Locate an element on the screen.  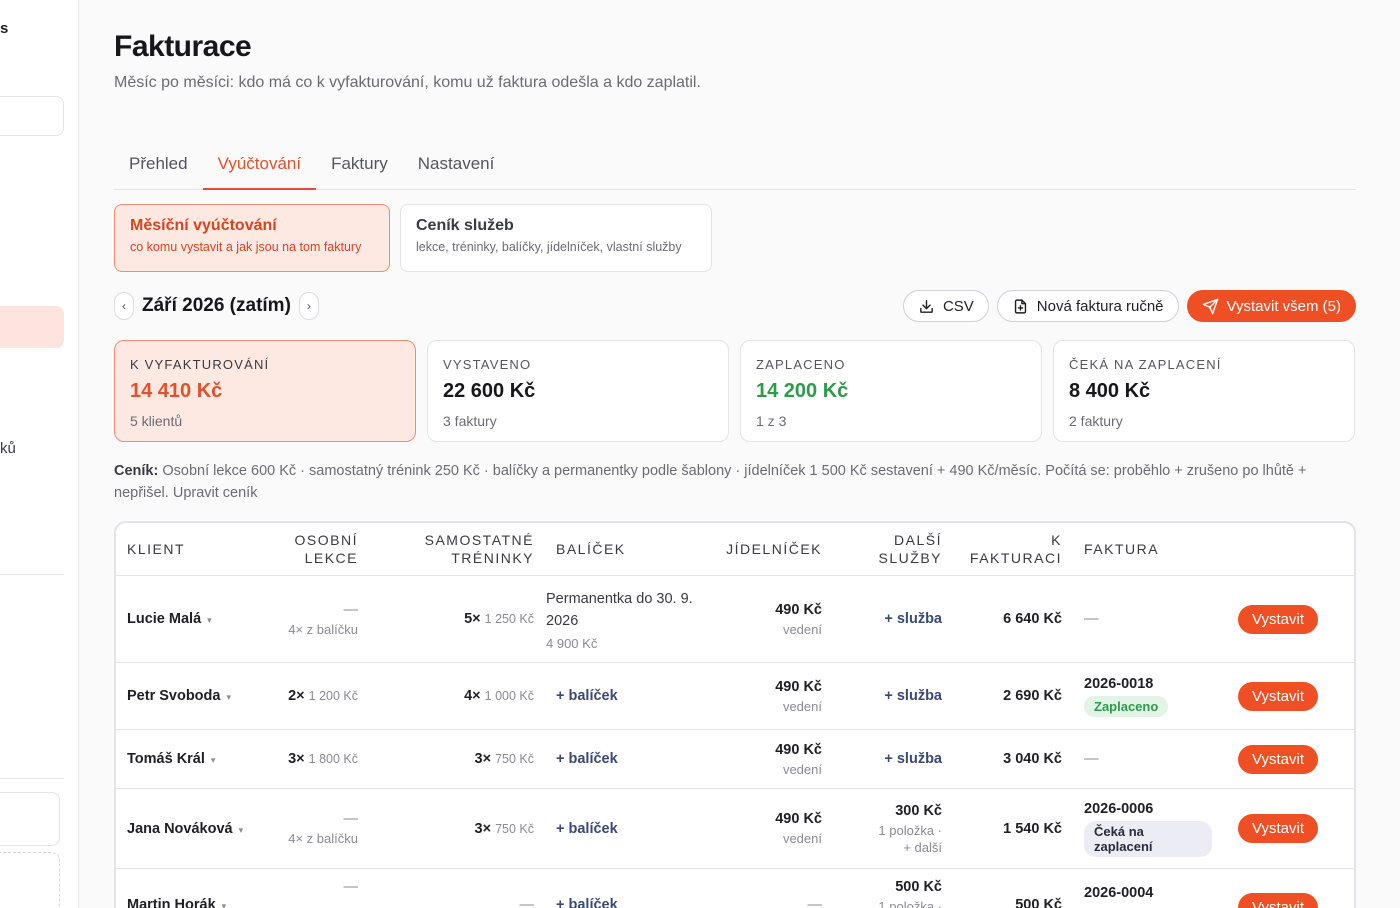
stat-label: ZAPLACENO is located at coordinates (801, 364).